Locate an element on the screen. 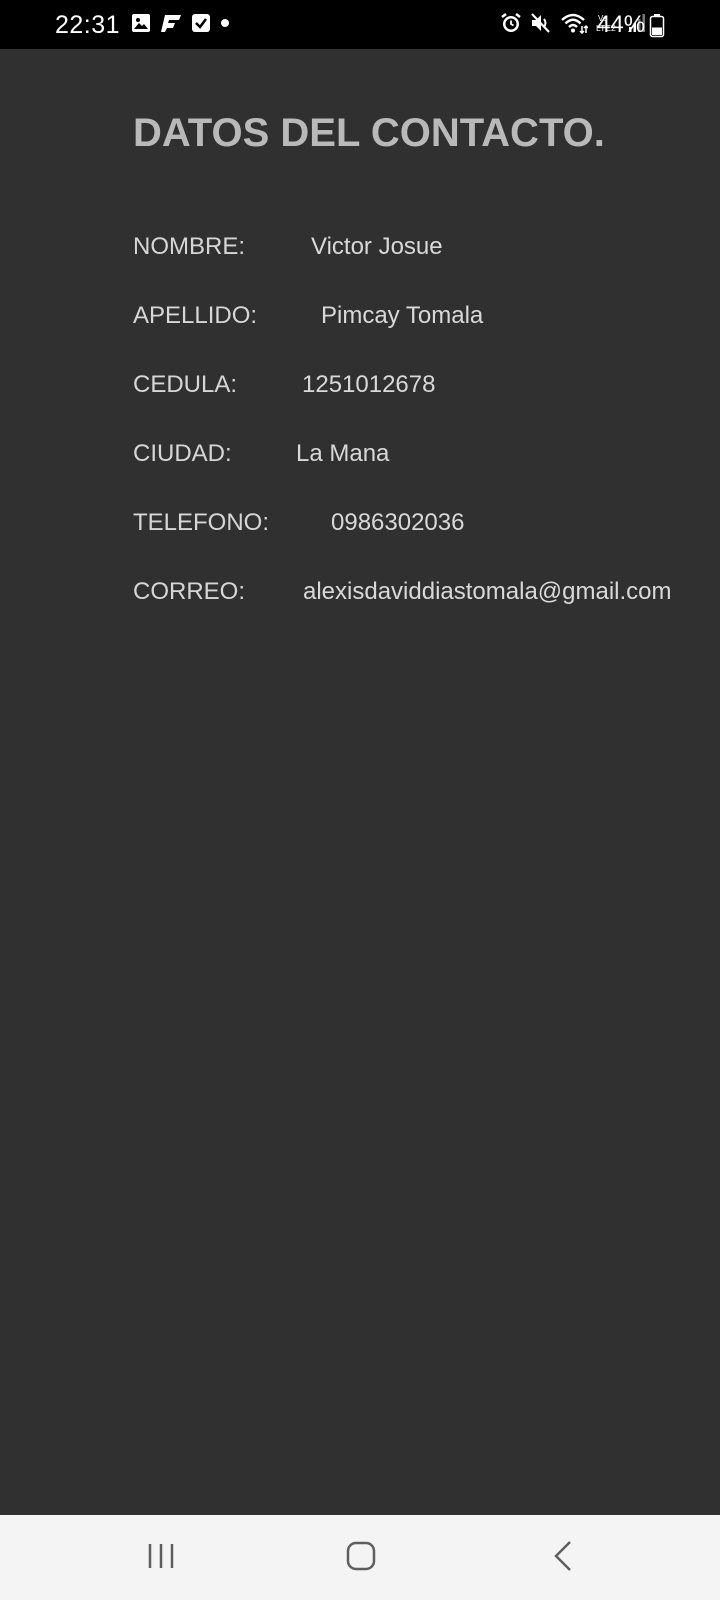  mute-icon is located at coordinates (541, 25).